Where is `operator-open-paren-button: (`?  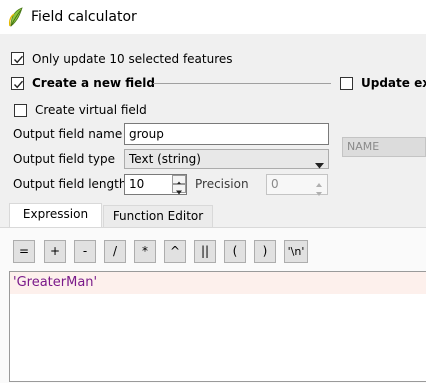
operator-open-paren-button: ( is located at coordinates (235, 251).